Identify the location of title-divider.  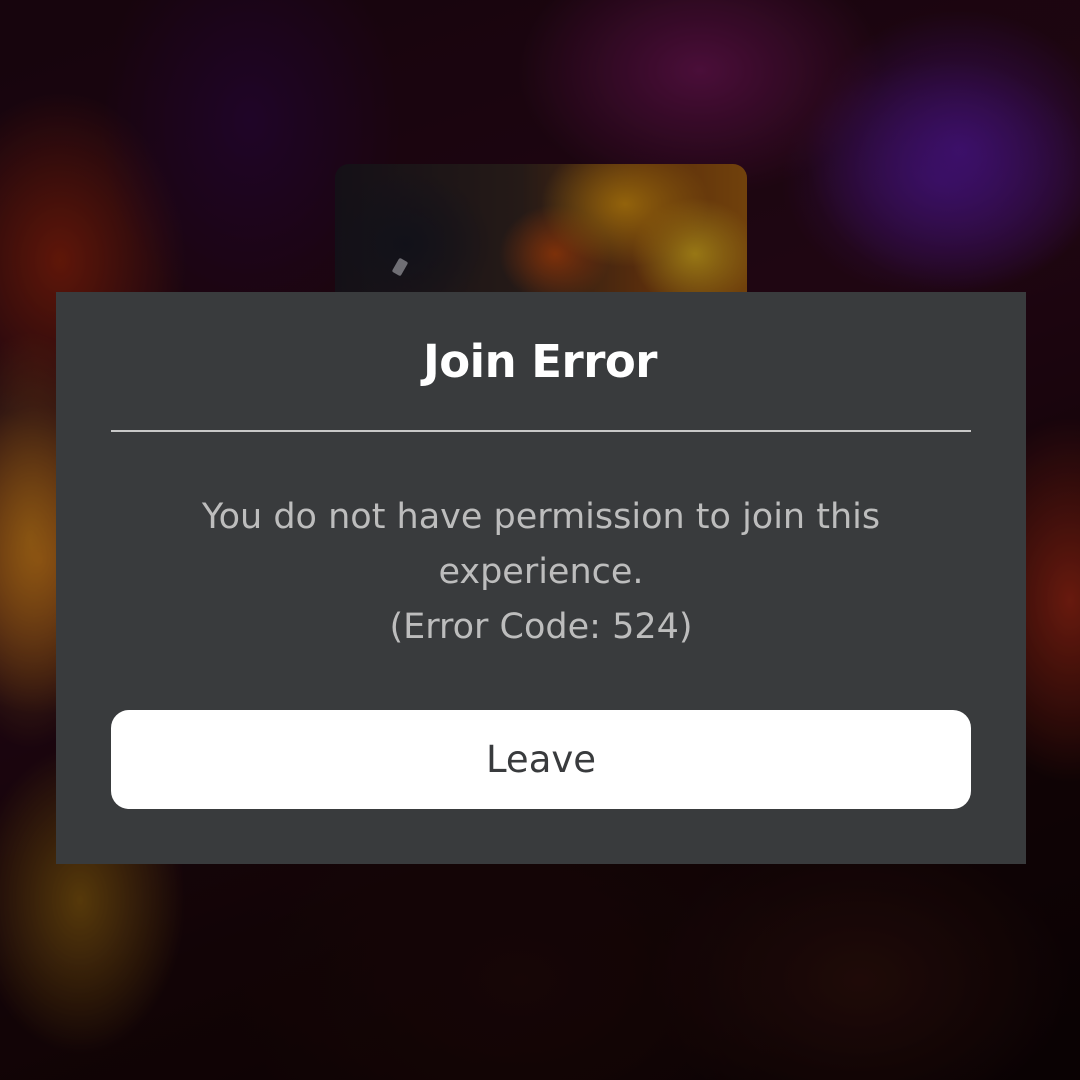
(541, 431).